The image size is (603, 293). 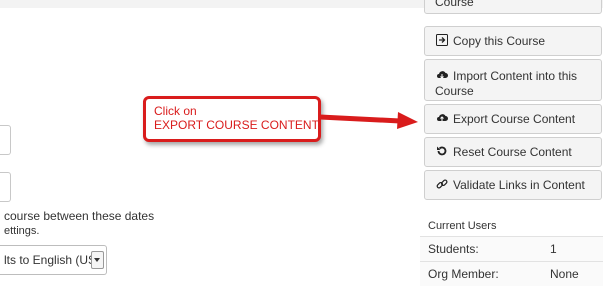 I want to click on current-users-title: Current Users, so click(x=462, y=226).